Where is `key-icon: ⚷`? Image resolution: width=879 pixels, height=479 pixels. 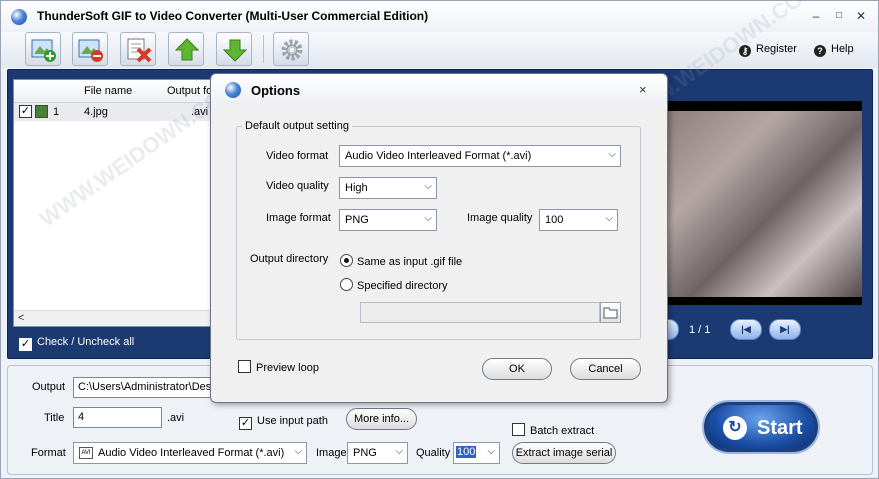
key-icon: ⚷ is located at coordinates (745, 51).